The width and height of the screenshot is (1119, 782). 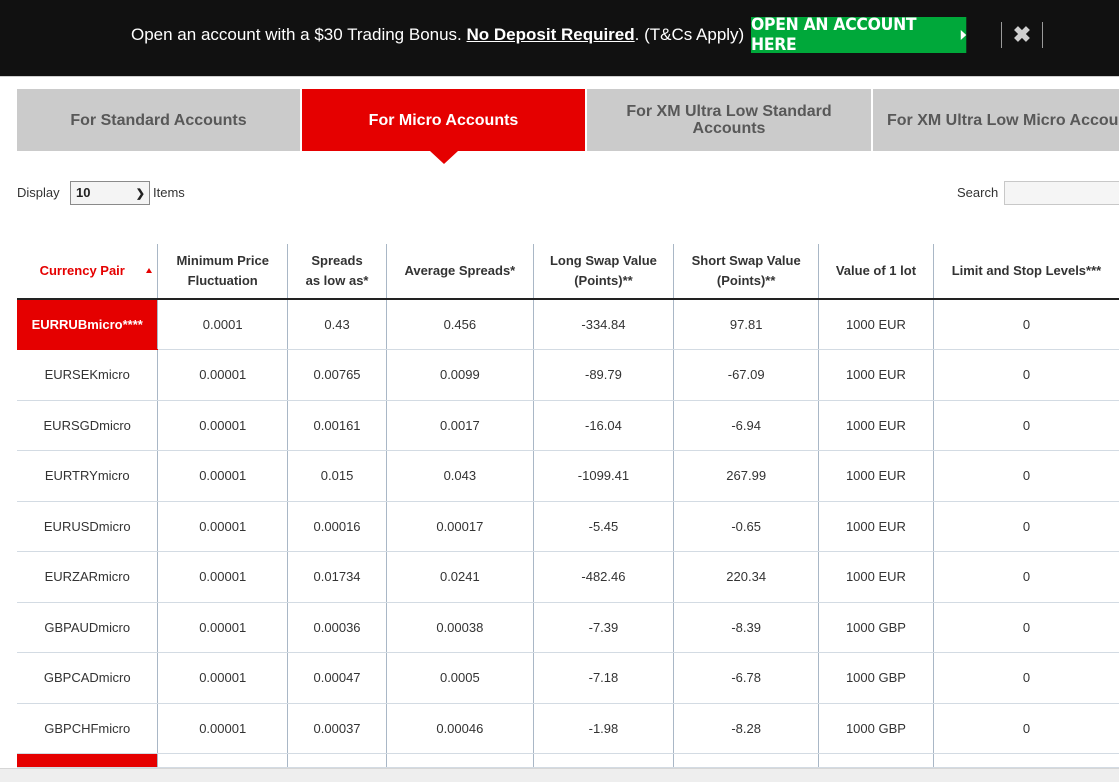 What do you see at coordinates (222, 272) in the screenshot?
I see `column-header-min-price-fluctuation: Minimum Price Fluctuation` at bounding box center [222, 272].